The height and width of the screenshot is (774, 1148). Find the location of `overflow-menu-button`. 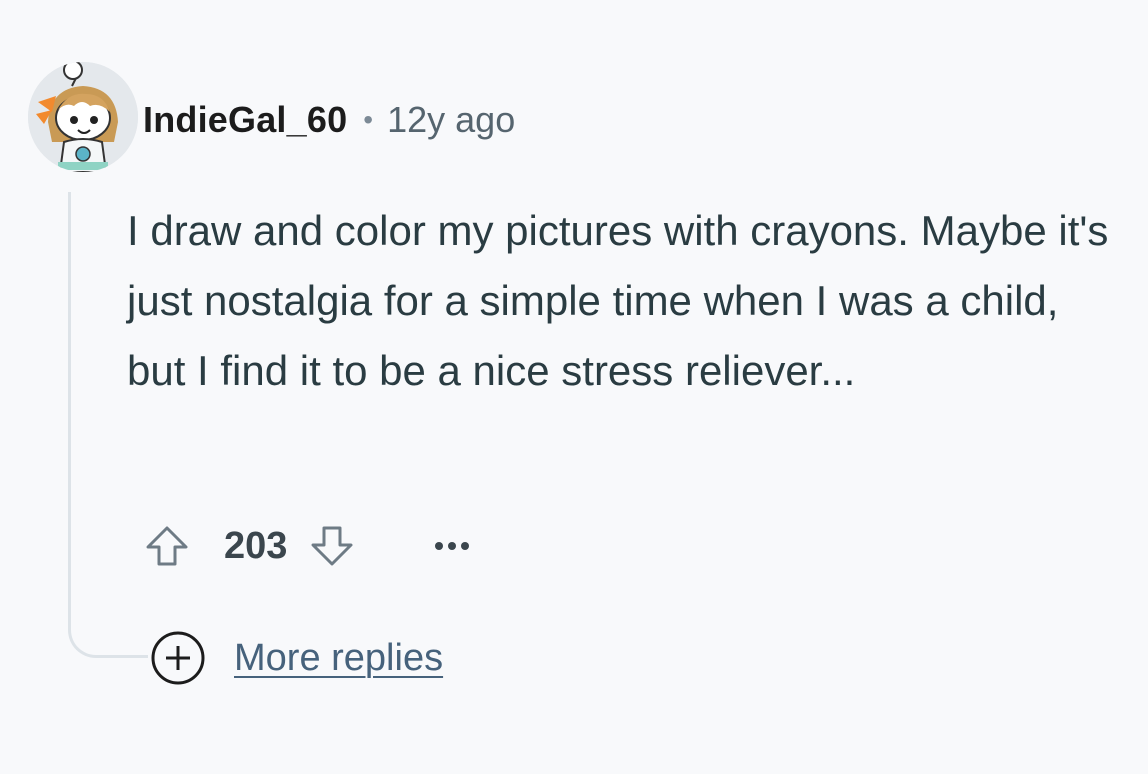

overflow-menu-button is located at coordinates (452, 546).